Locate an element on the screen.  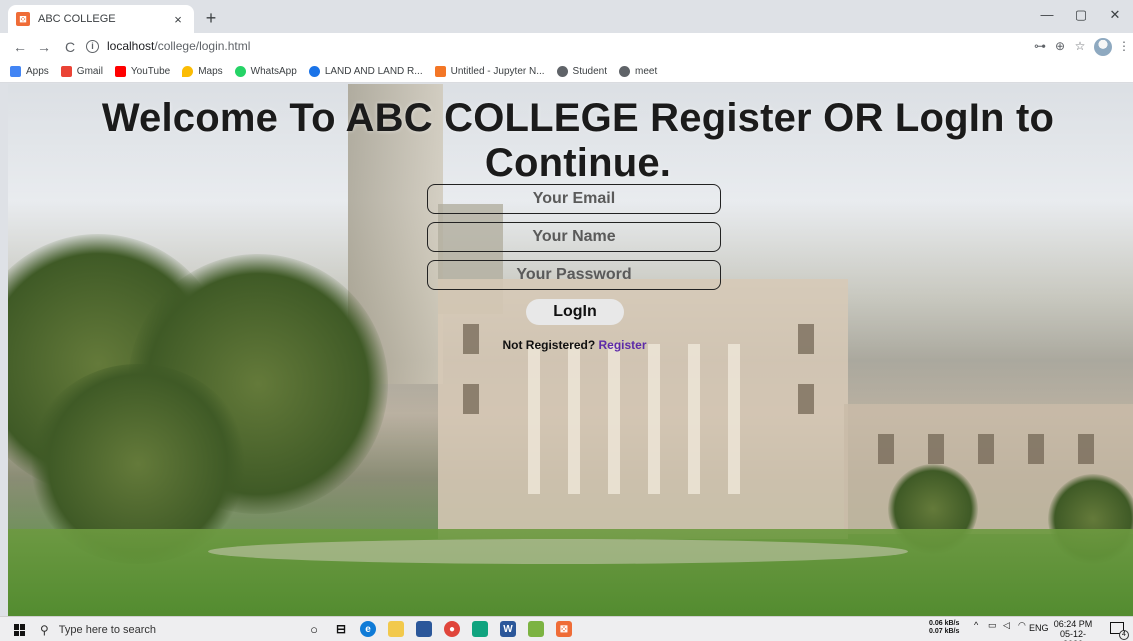
gmail-icon is located at coordinates (66, 71).